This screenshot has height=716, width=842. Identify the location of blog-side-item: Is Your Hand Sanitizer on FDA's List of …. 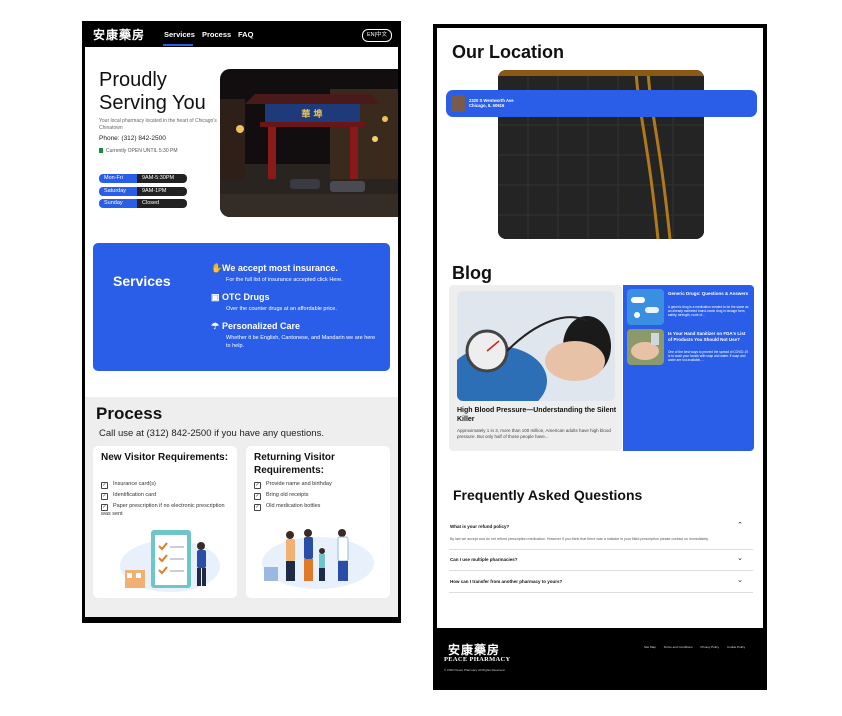
(689, 349).